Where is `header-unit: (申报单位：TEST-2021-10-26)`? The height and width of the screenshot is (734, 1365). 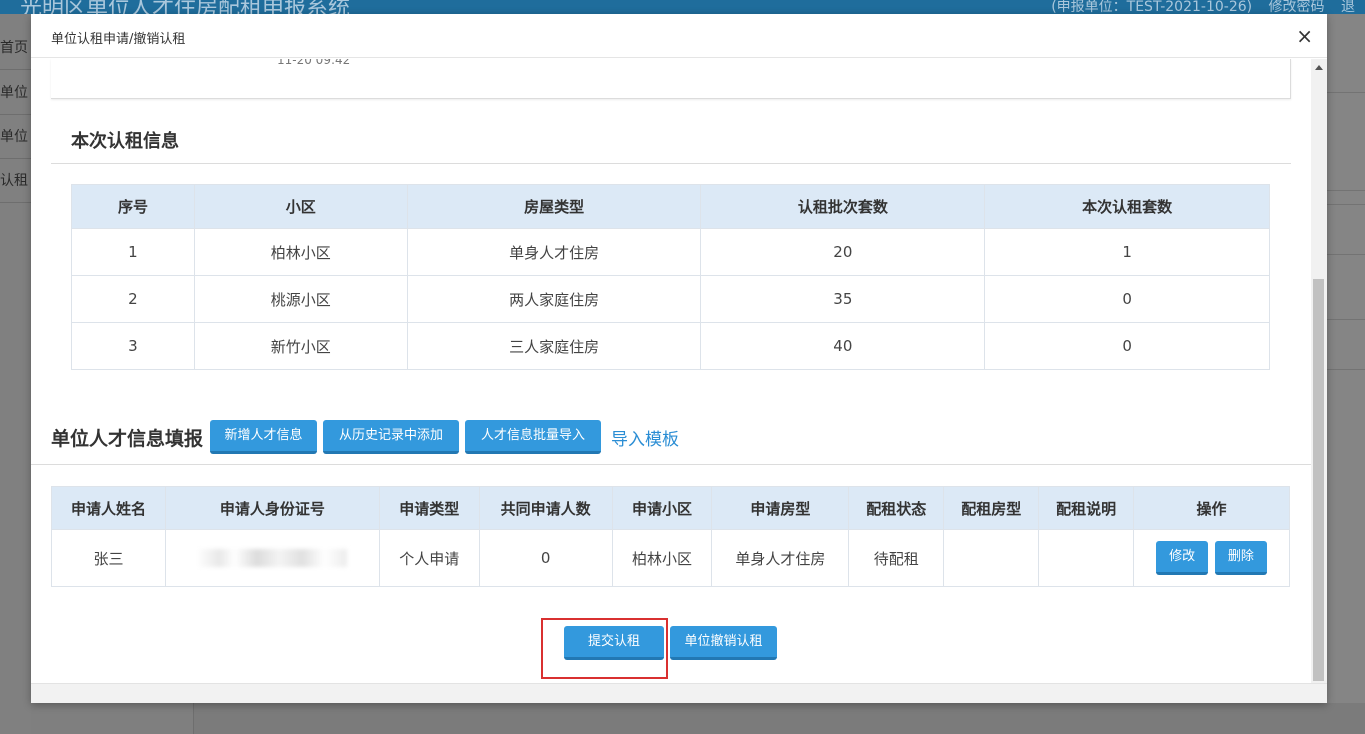 header-unit: (申报单位：TEST-2021-10-26) is located at coordinates (1152, 7).